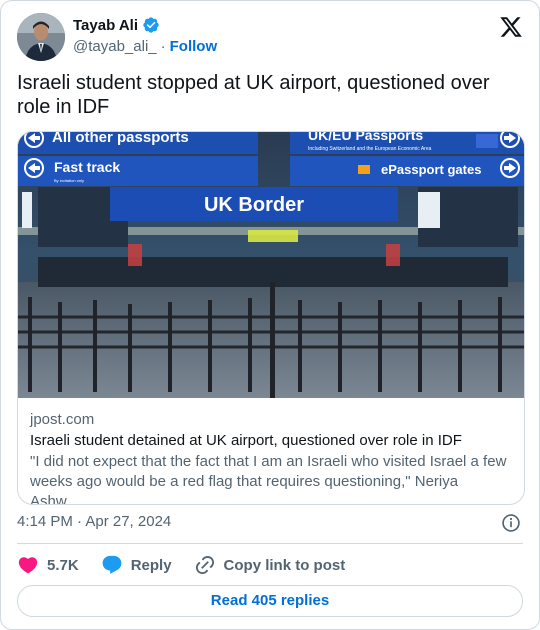  Describe the element at coordinates (204, 565) in the screenshot. I see `link-icon` at that location.